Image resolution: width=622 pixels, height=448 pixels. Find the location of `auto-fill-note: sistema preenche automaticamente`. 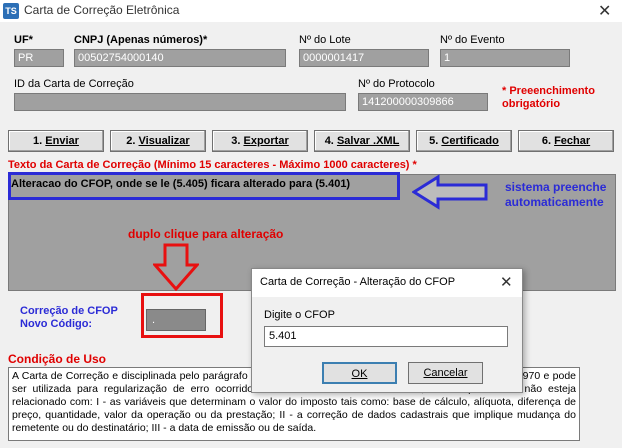

auto-fill-note: sistema preenche automaticamente is located at coordinates (555, 195).